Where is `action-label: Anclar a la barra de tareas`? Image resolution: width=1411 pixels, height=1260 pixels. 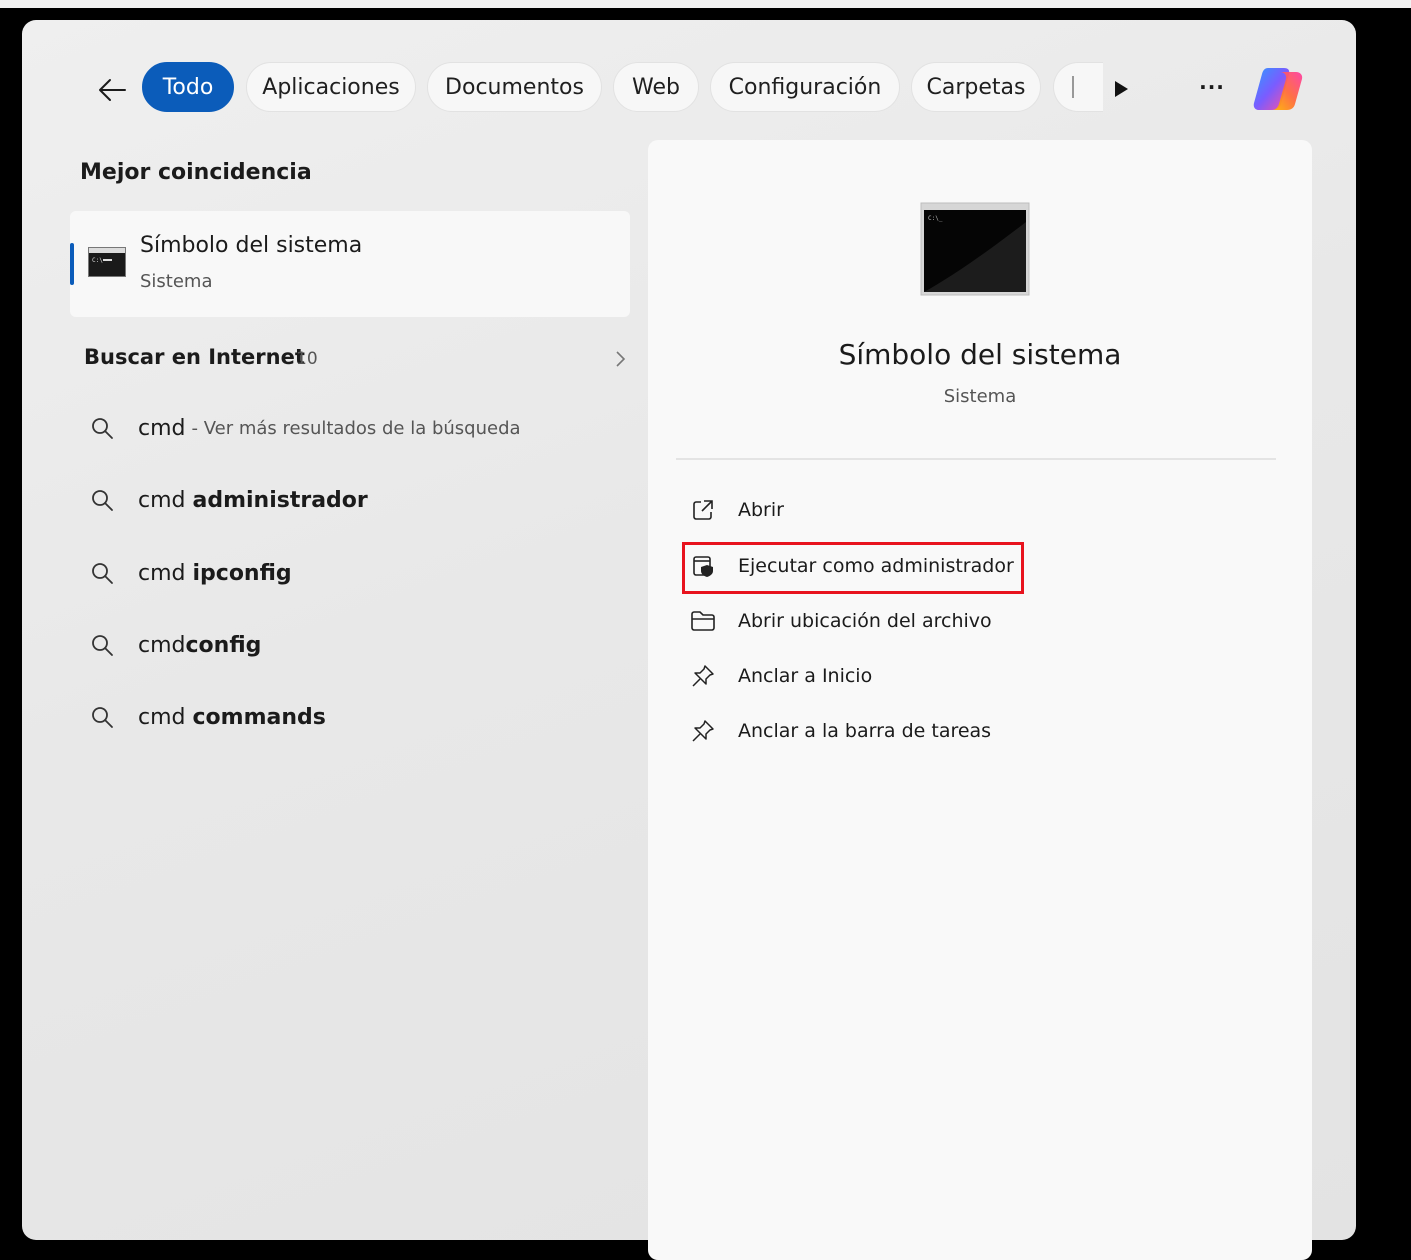
action-label: Anclar a la barra de tareas is located at coordinates (865, 731).